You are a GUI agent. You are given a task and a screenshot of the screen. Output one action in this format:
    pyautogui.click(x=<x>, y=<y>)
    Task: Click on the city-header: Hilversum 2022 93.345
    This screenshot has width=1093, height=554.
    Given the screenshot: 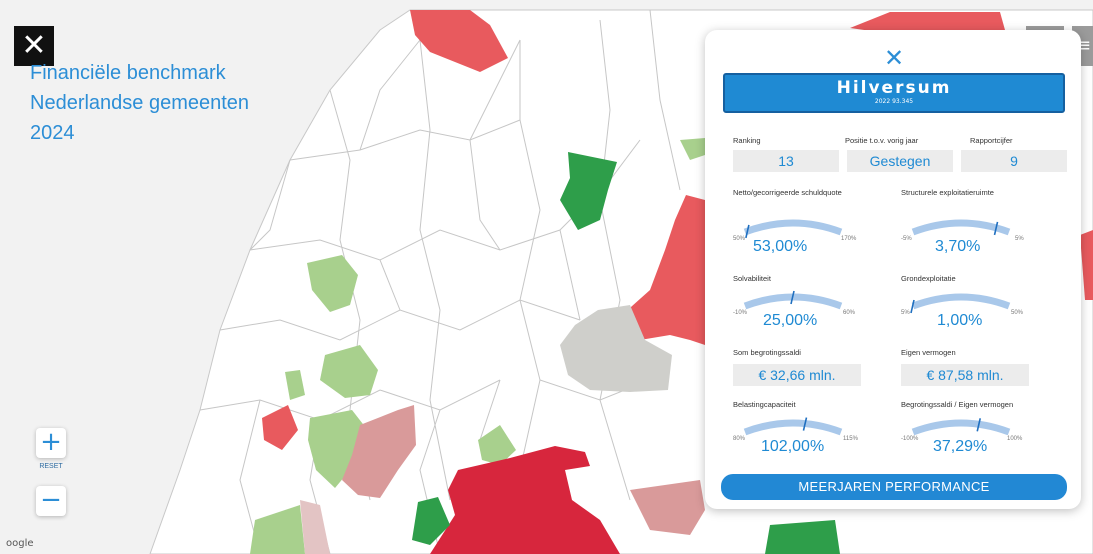 What is the action you would take?
    pyautogui.click(x=894, y=93)
    